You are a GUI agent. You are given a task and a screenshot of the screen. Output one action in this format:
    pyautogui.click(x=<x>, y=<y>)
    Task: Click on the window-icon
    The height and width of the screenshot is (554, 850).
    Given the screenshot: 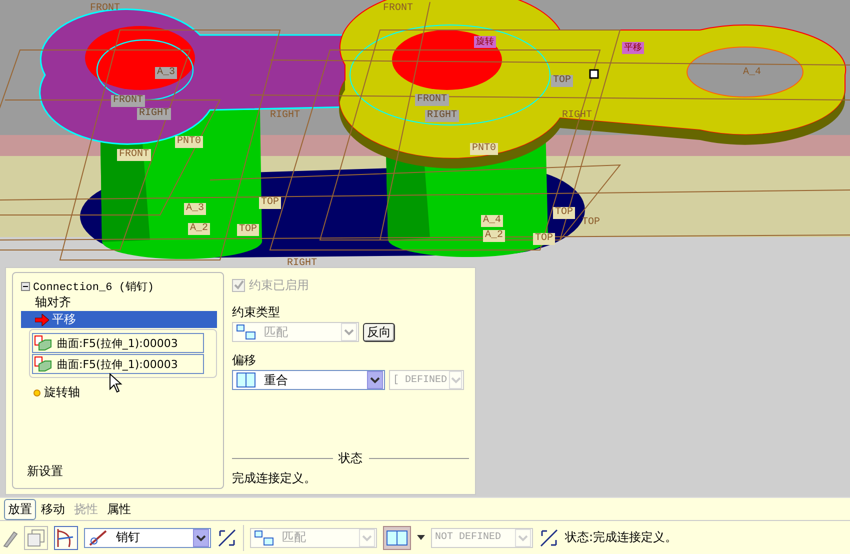 What is the action you would take?
    pyautogui.click(x=36, y=537)
    